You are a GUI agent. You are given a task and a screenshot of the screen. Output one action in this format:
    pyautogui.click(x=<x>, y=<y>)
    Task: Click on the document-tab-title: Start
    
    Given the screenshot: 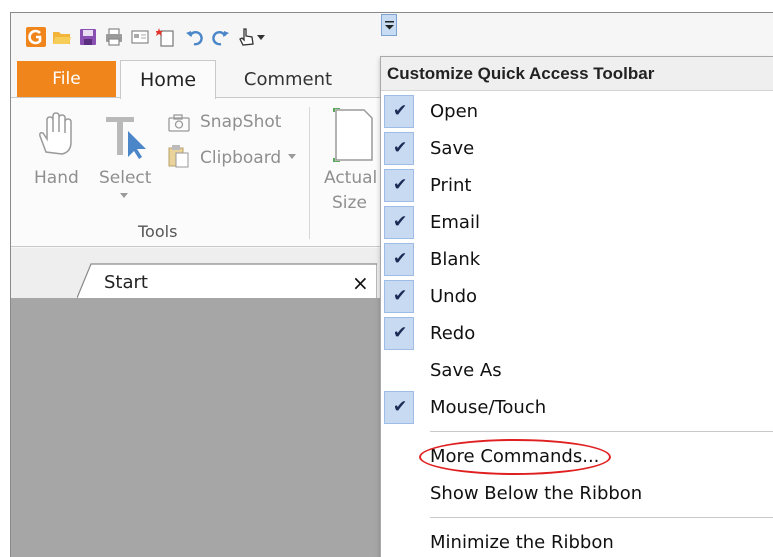 What is the action you would take?
    pyautogui.click(x=126, y=282)
    